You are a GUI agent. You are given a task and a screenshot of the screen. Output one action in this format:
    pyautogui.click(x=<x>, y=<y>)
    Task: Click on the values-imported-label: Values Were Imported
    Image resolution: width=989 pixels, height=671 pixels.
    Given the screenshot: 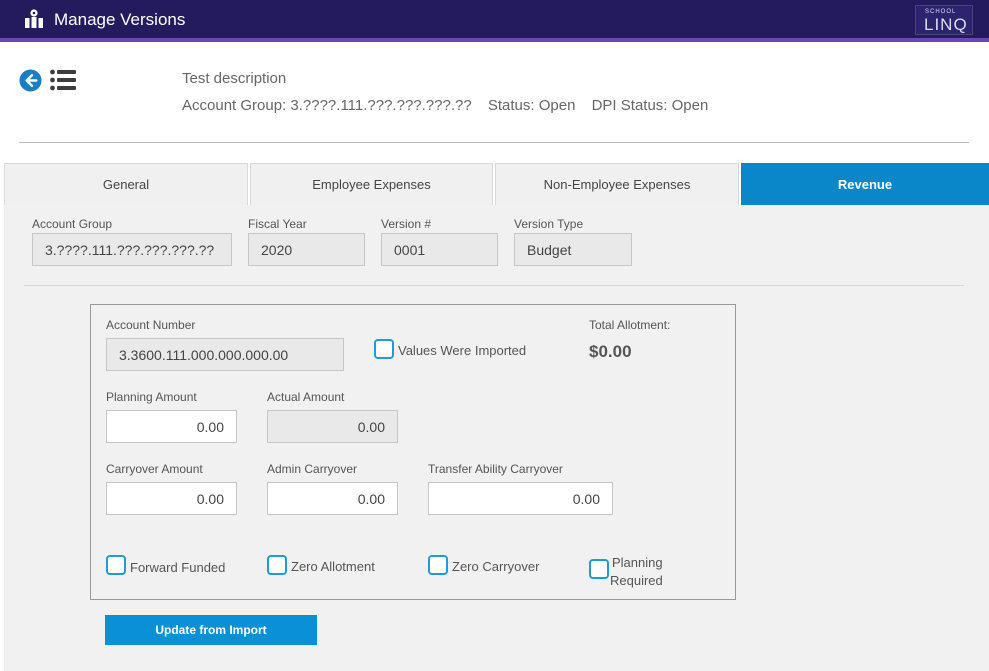 What is the action you would take?
    pyautogui.click(x=462, y=350)
    